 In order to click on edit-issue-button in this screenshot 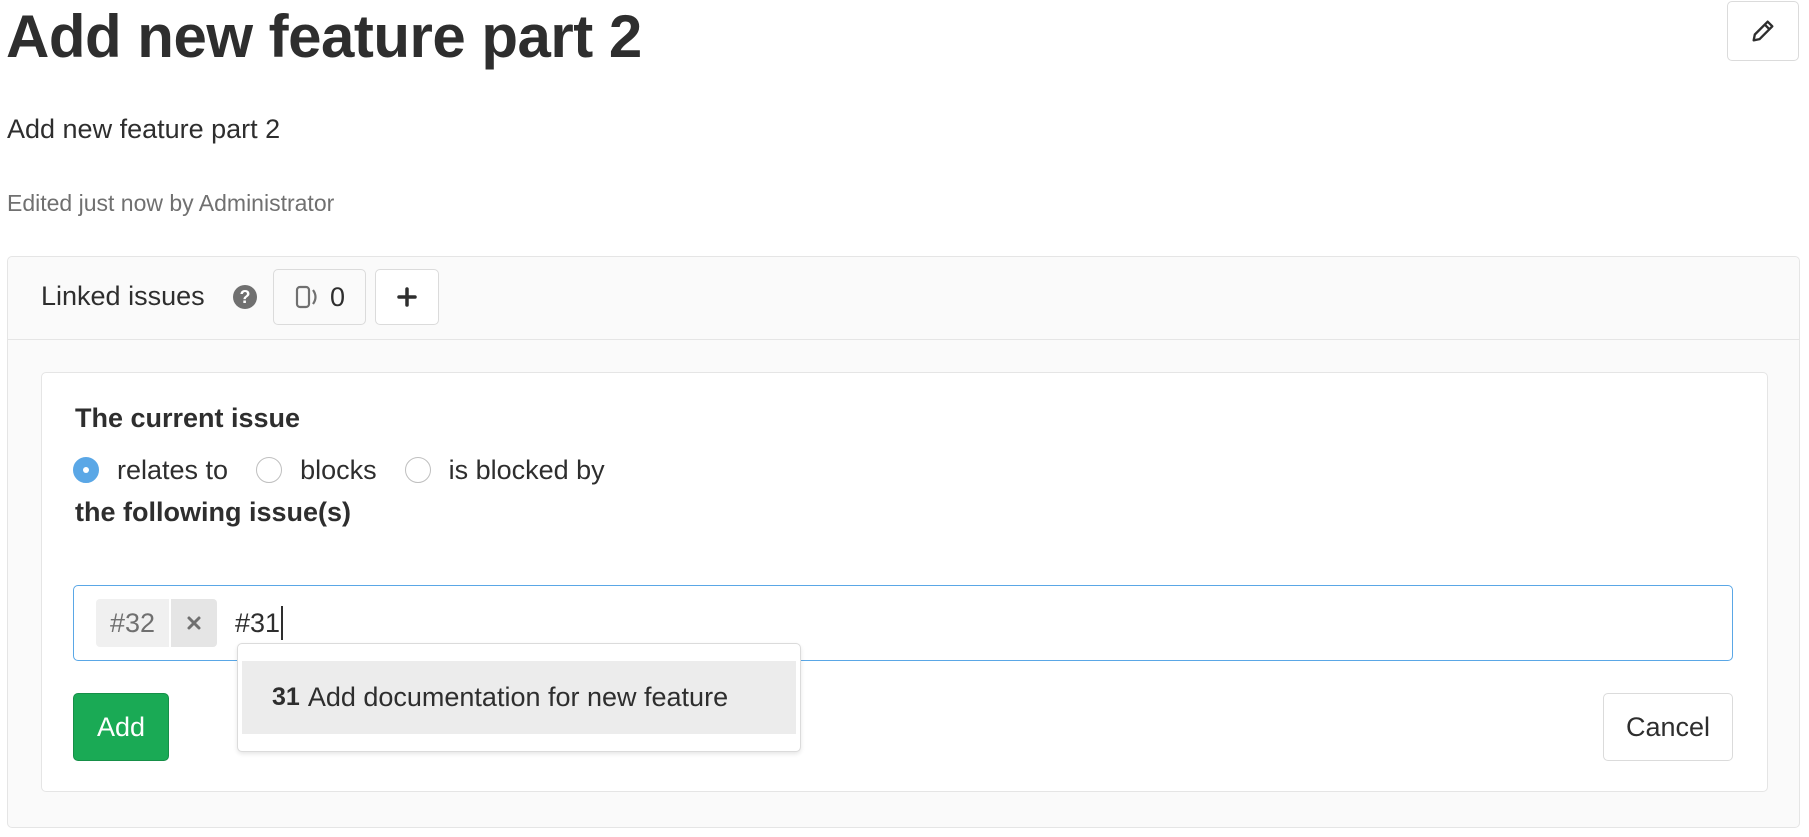, I will do `click(1763, 31)`.